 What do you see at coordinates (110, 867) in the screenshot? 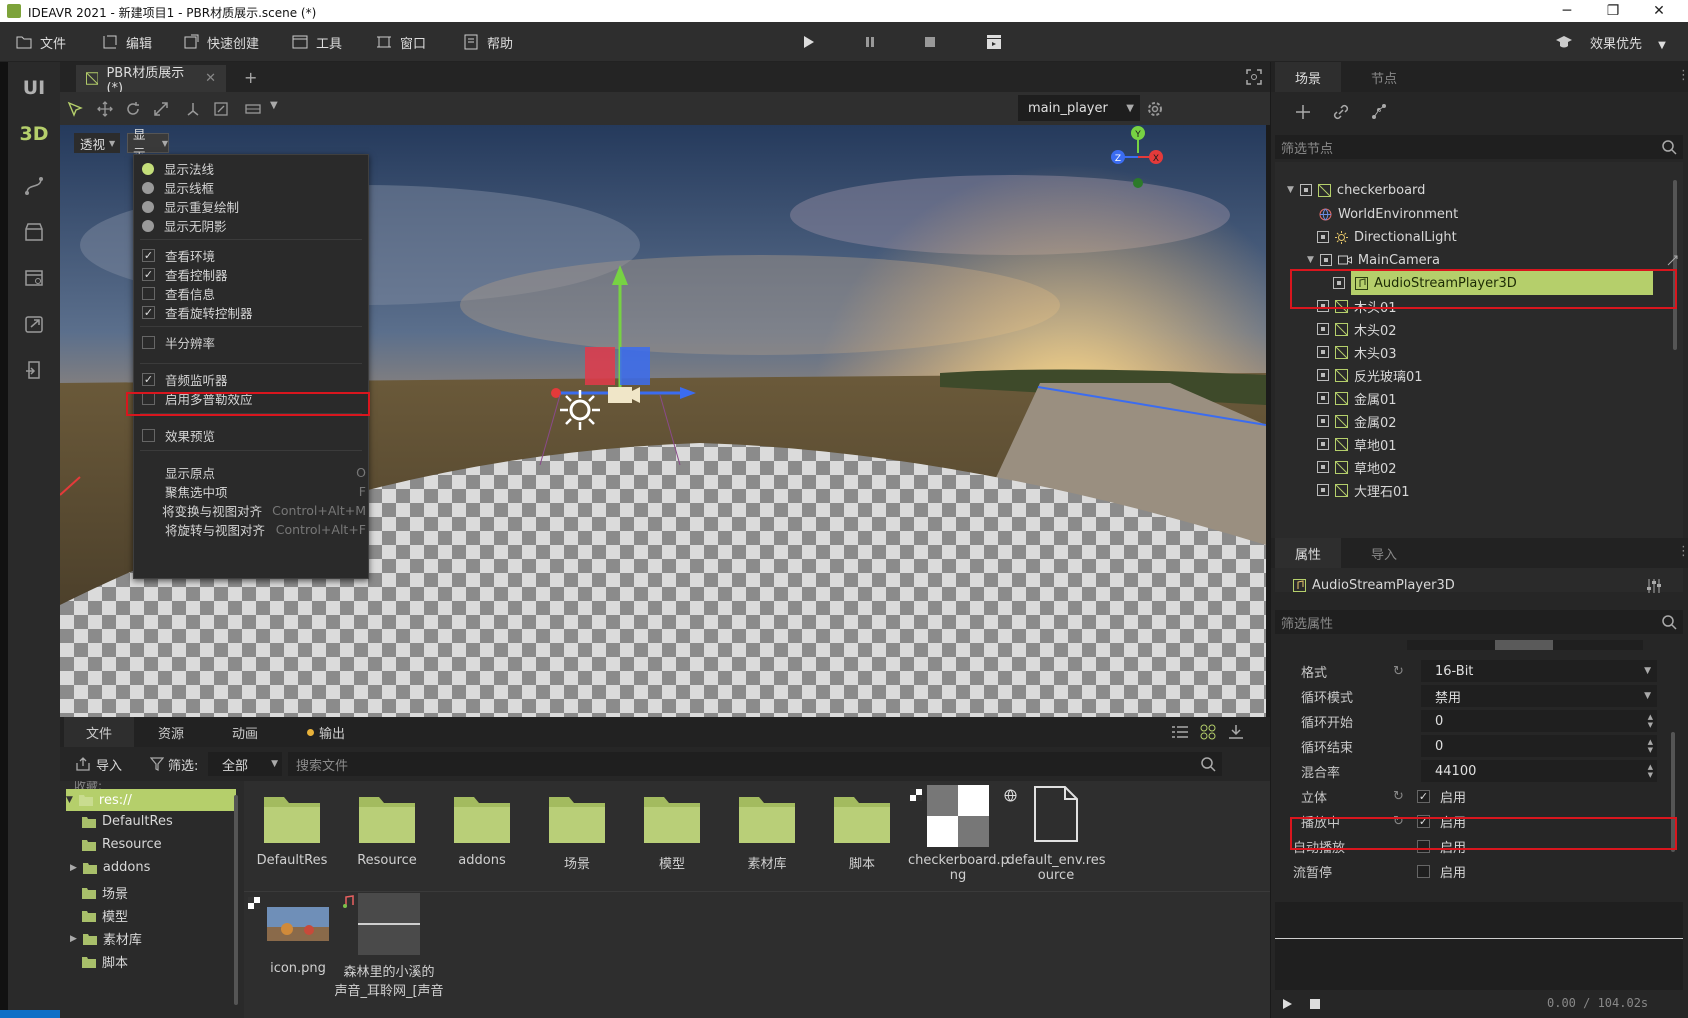
I see `tree-item-addons: ▶ addons` at bounding box center [110, 867].